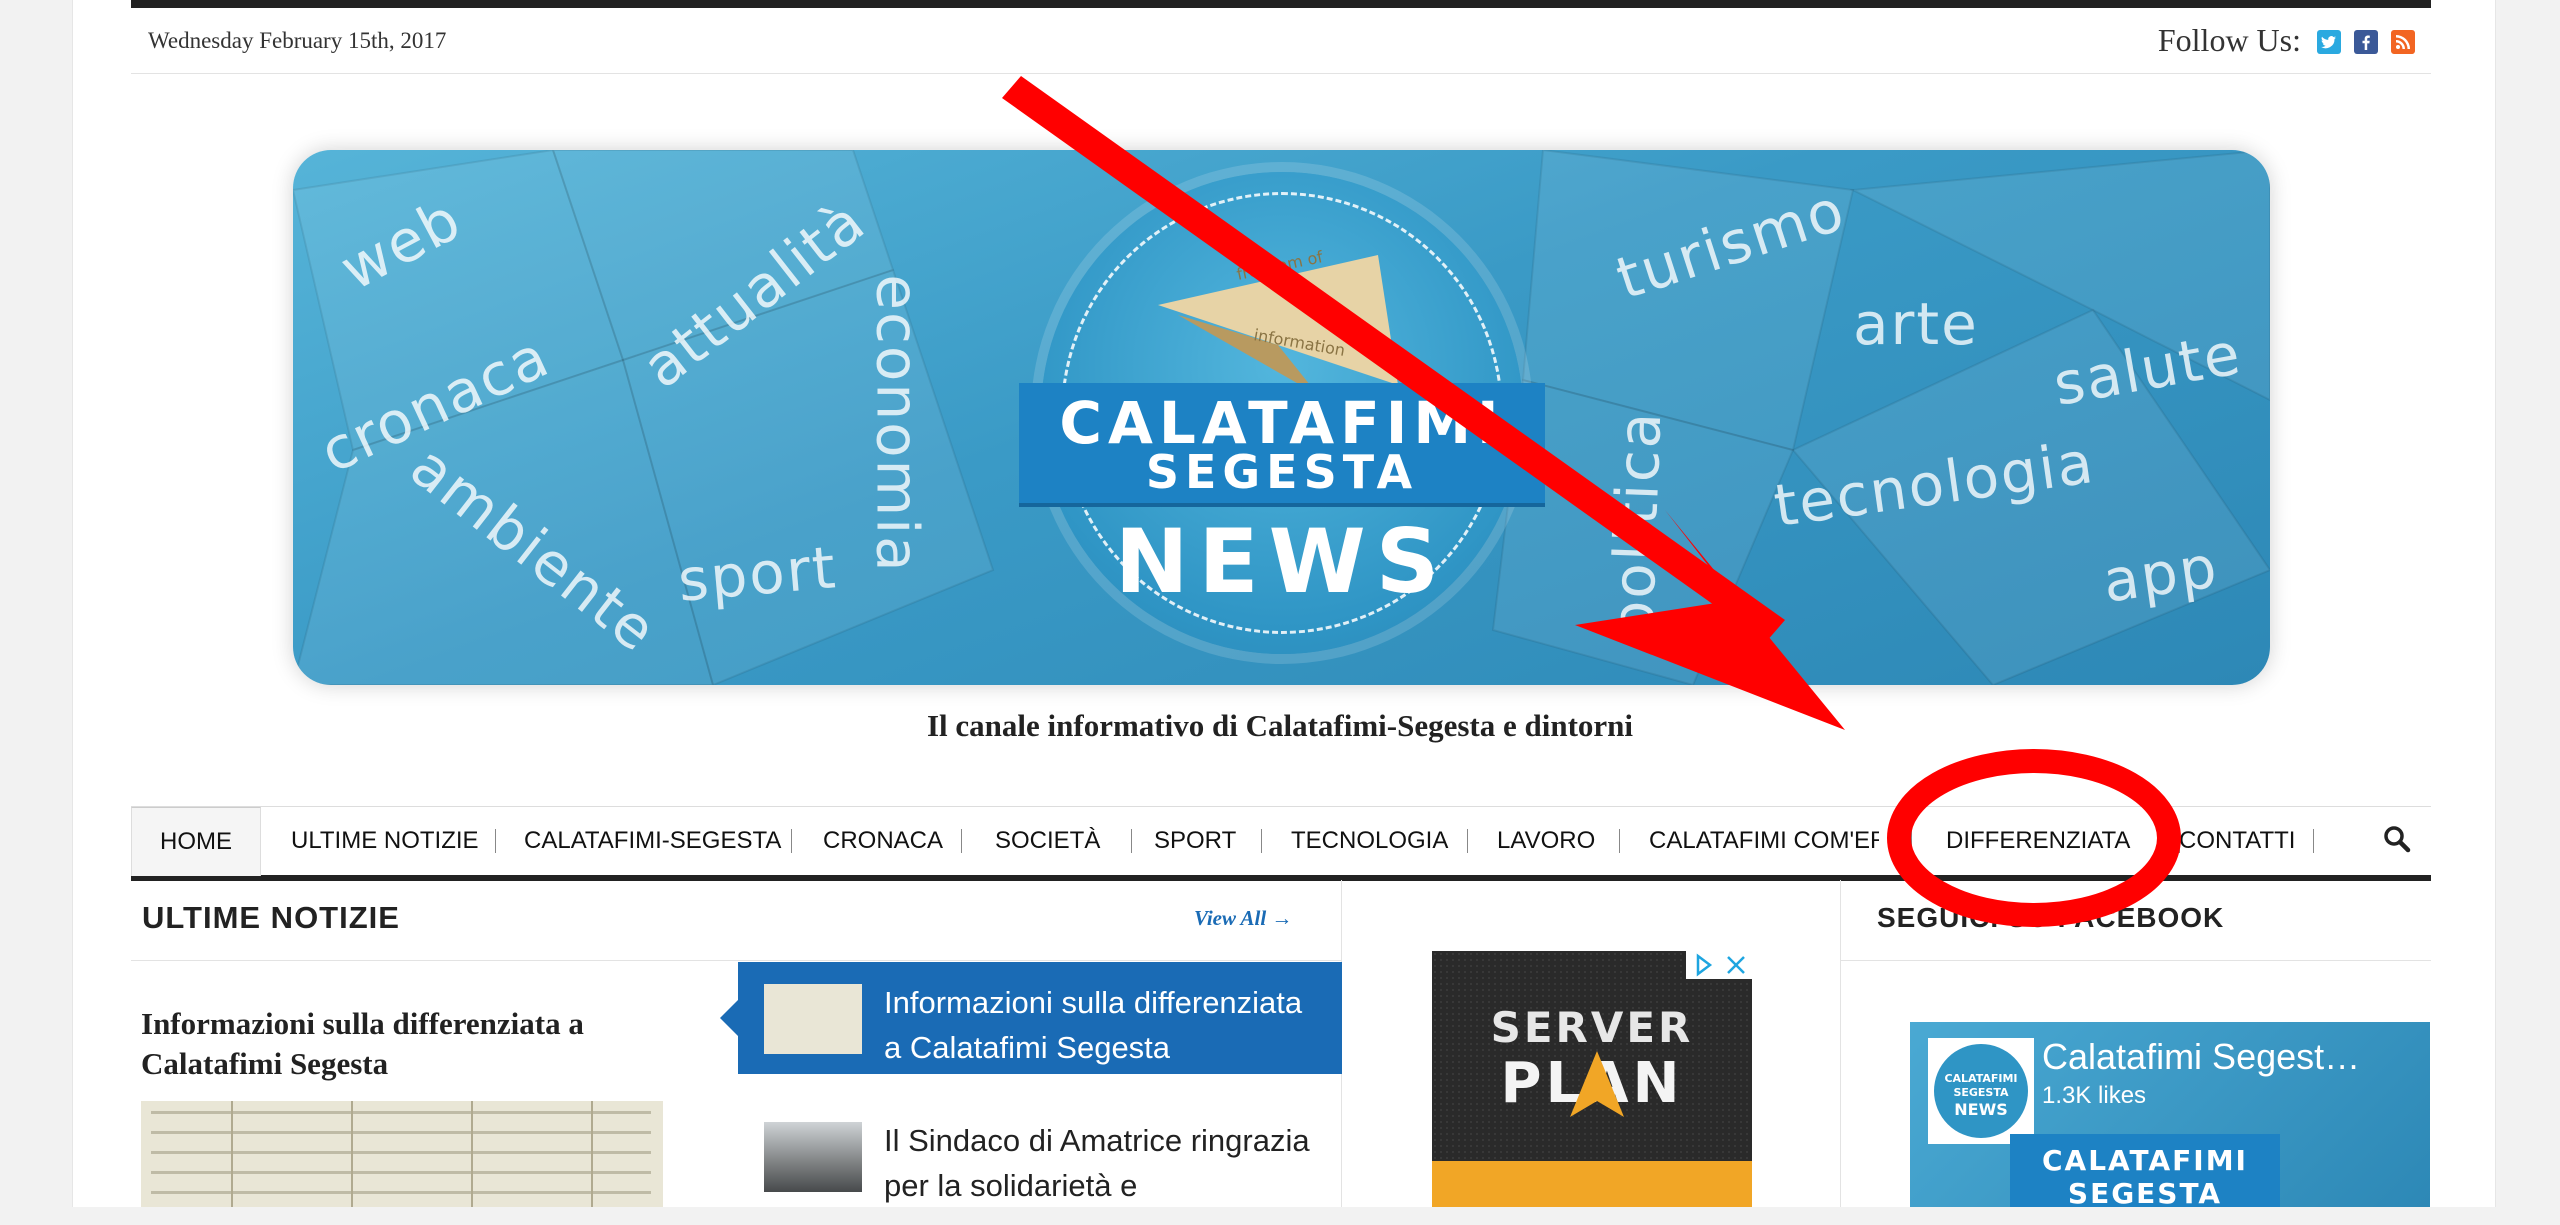 Image resolution: width=2560 pixels, height=1225 pixels. Describe the element at coordinates (2051, 917) in the screenshot. I see `facebook-section-title: SEGUICI SU FACEBOOK` at that location.